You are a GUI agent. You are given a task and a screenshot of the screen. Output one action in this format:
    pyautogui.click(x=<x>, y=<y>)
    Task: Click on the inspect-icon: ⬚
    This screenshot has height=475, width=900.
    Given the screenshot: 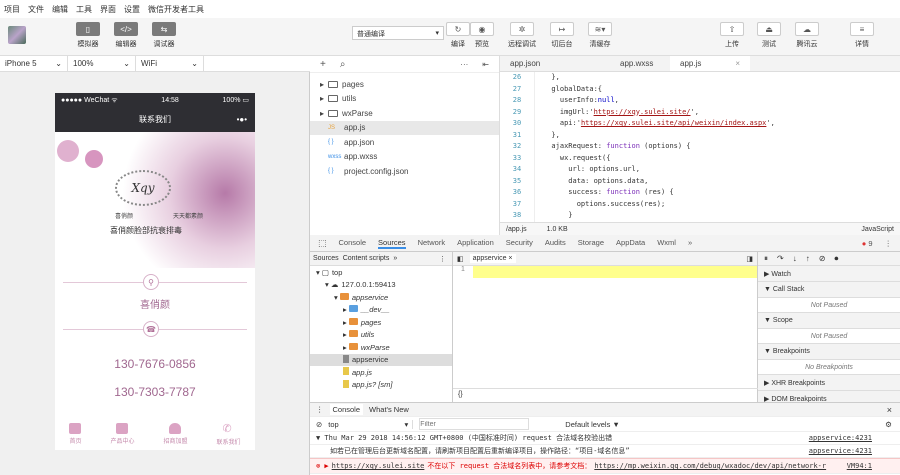 What is the action you would take?
    pyautogui.click(x=322, y=243)
    